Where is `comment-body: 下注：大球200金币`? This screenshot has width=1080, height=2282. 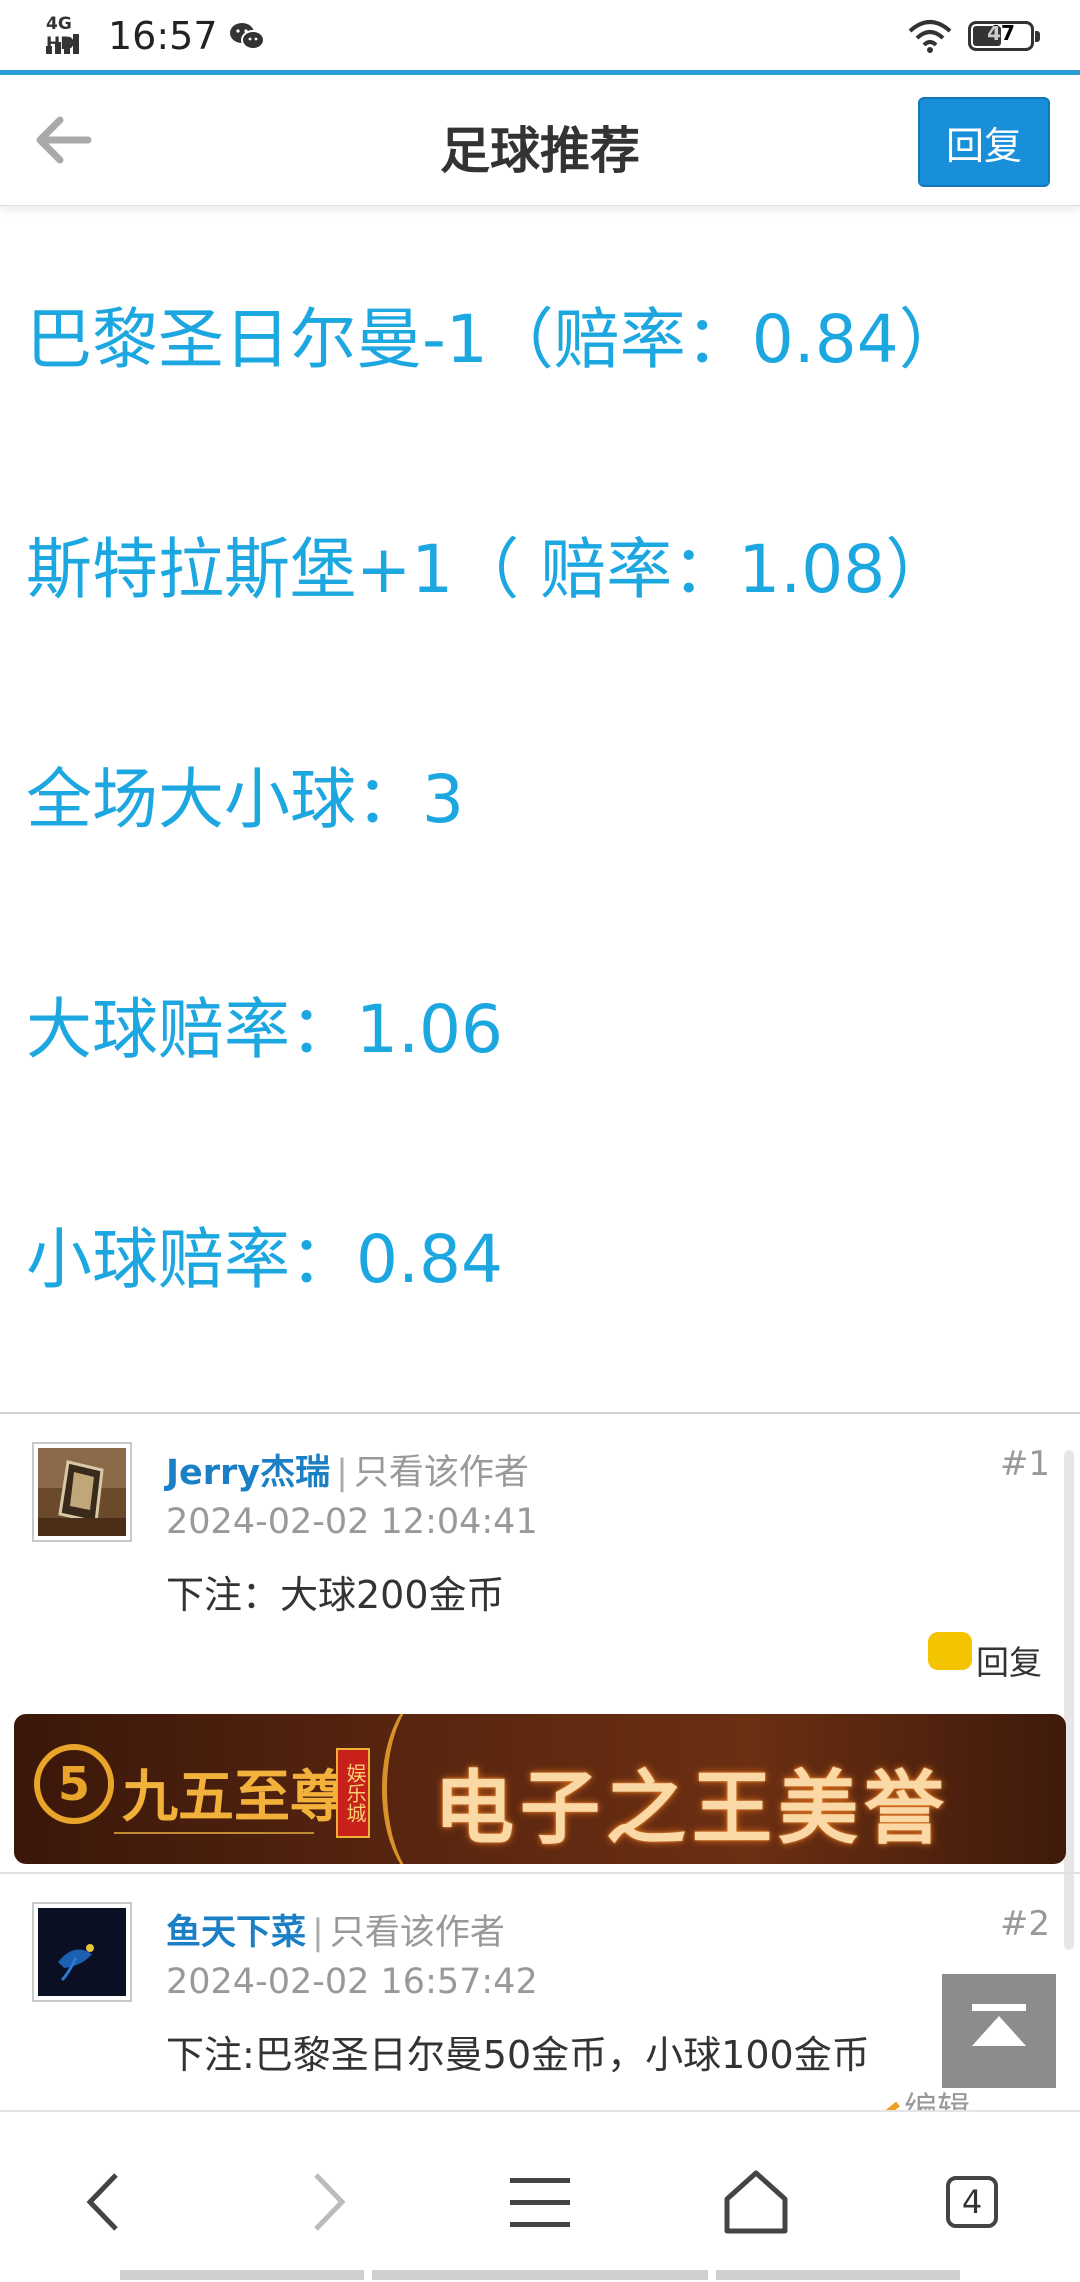 comment-body: 下注：大球200金币 is located at coordinates (335, 1595).